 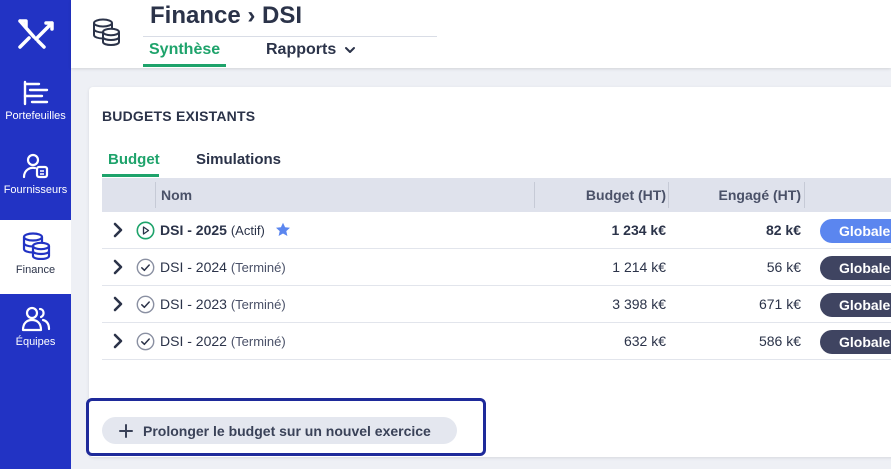 What do you see at coordinates (481, 34) in the screenshot?
I see `page-header: Finance › DSI Synthèse Rapports` at bounding box center [481, 34].